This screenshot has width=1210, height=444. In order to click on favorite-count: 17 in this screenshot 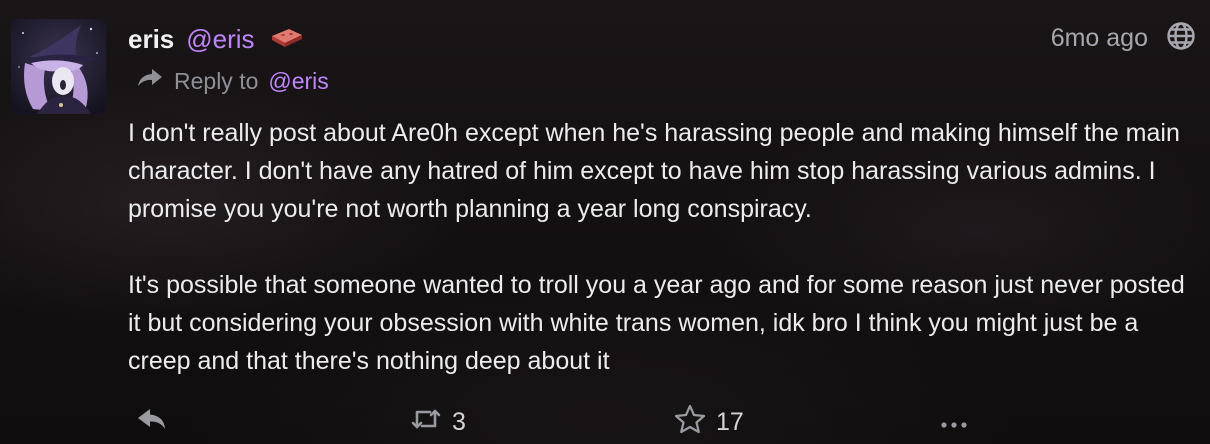, I will do `click(730, 421)`.